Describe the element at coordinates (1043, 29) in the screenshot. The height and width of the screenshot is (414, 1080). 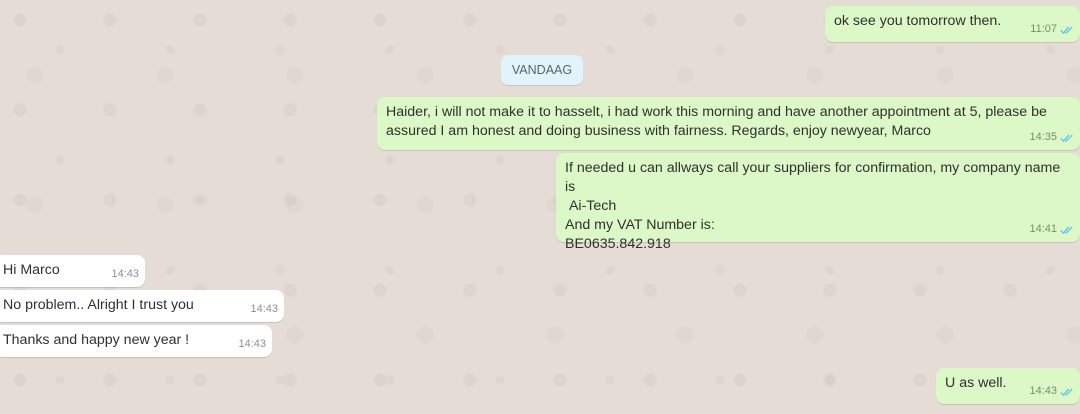
I see `message-time: 11:07` at that location.